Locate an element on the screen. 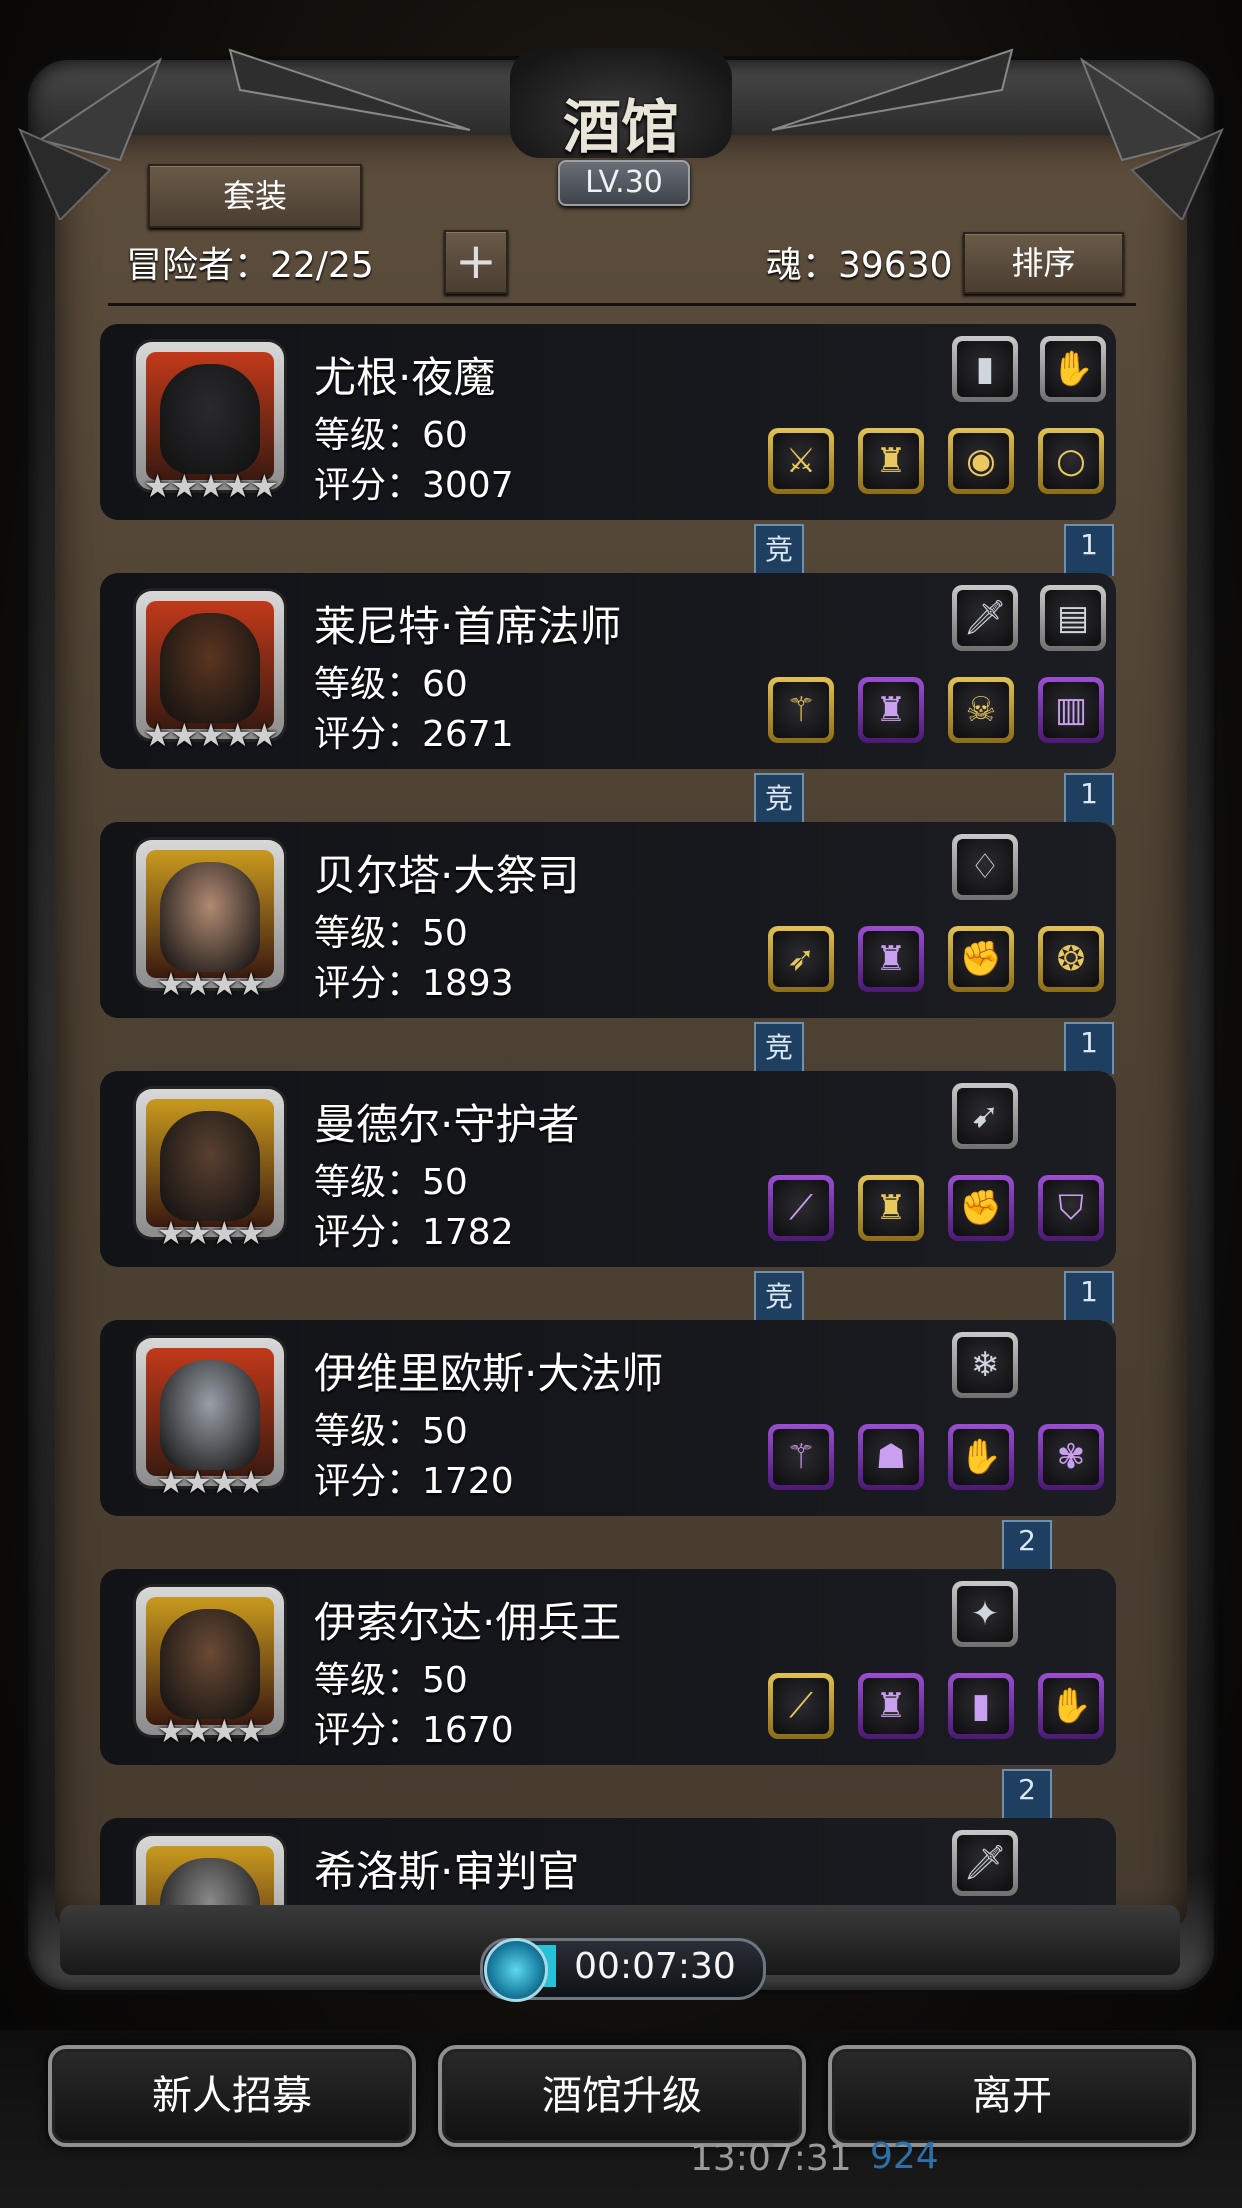 Image resolution: width=1242 pixels, height=2208 pixels. equipment-slot: ✦ is located at coordinates (985, 1614).